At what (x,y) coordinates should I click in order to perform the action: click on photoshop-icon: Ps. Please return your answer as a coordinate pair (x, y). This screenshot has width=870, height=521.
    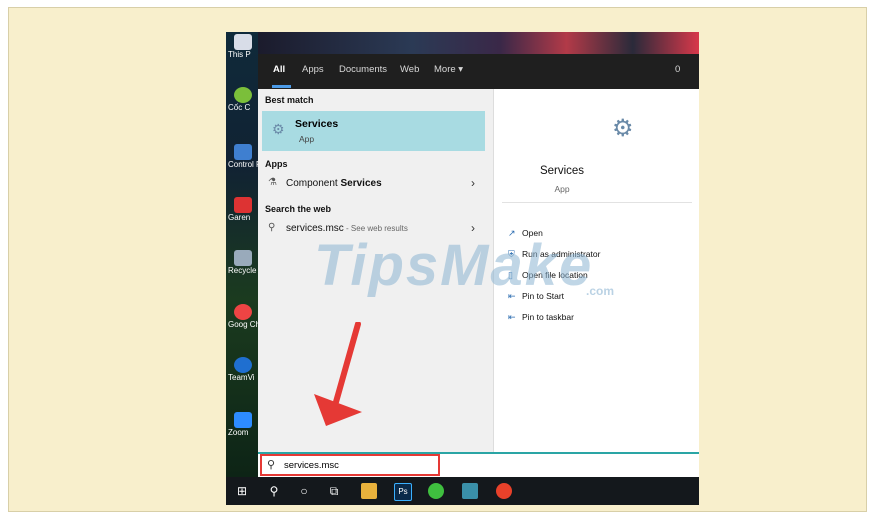
    Looking at the image, I should click on (403, 492).